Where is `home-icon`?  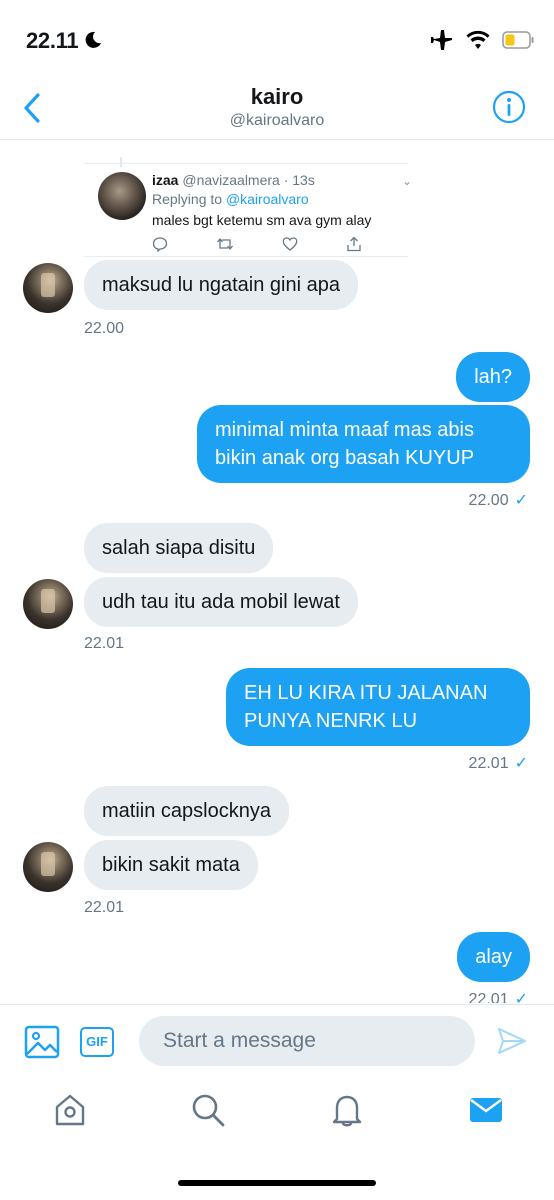
home-icon is located at coordinates (70, 1110).